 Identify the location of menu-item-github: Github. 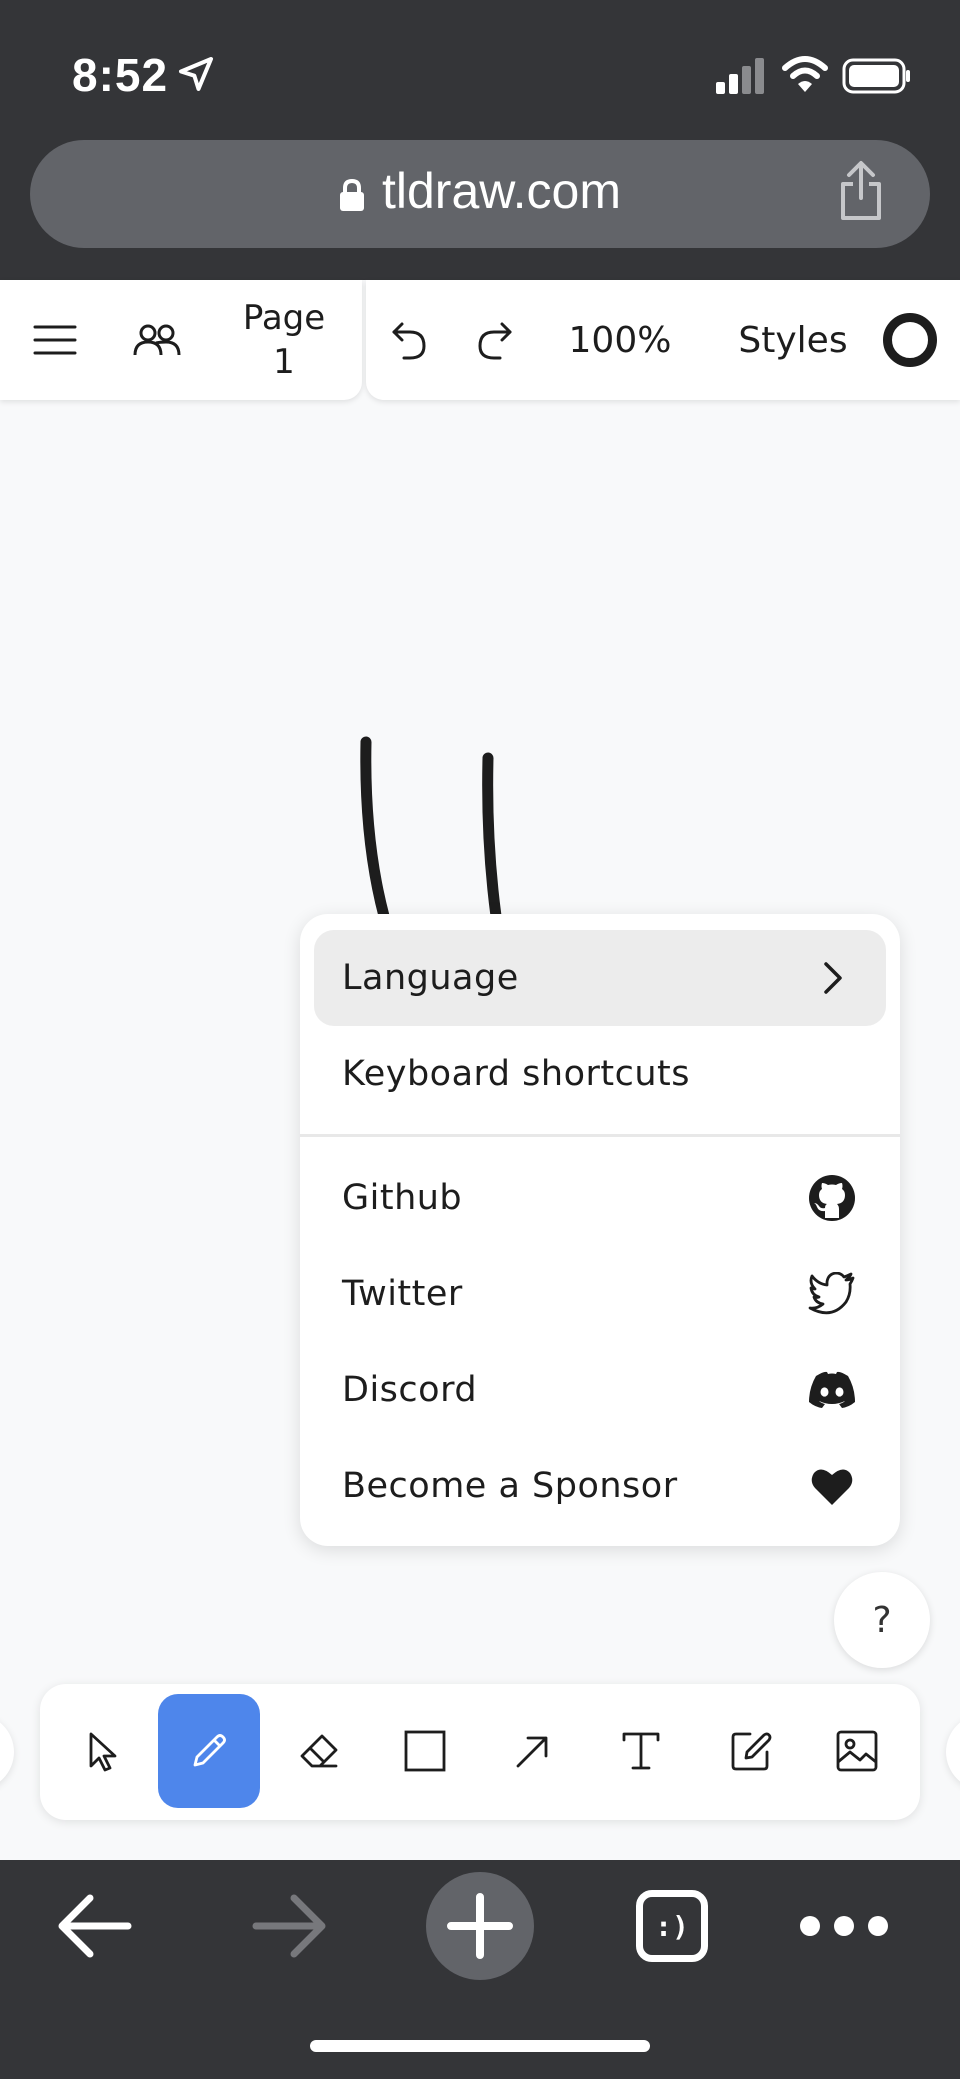
(600, 1198).